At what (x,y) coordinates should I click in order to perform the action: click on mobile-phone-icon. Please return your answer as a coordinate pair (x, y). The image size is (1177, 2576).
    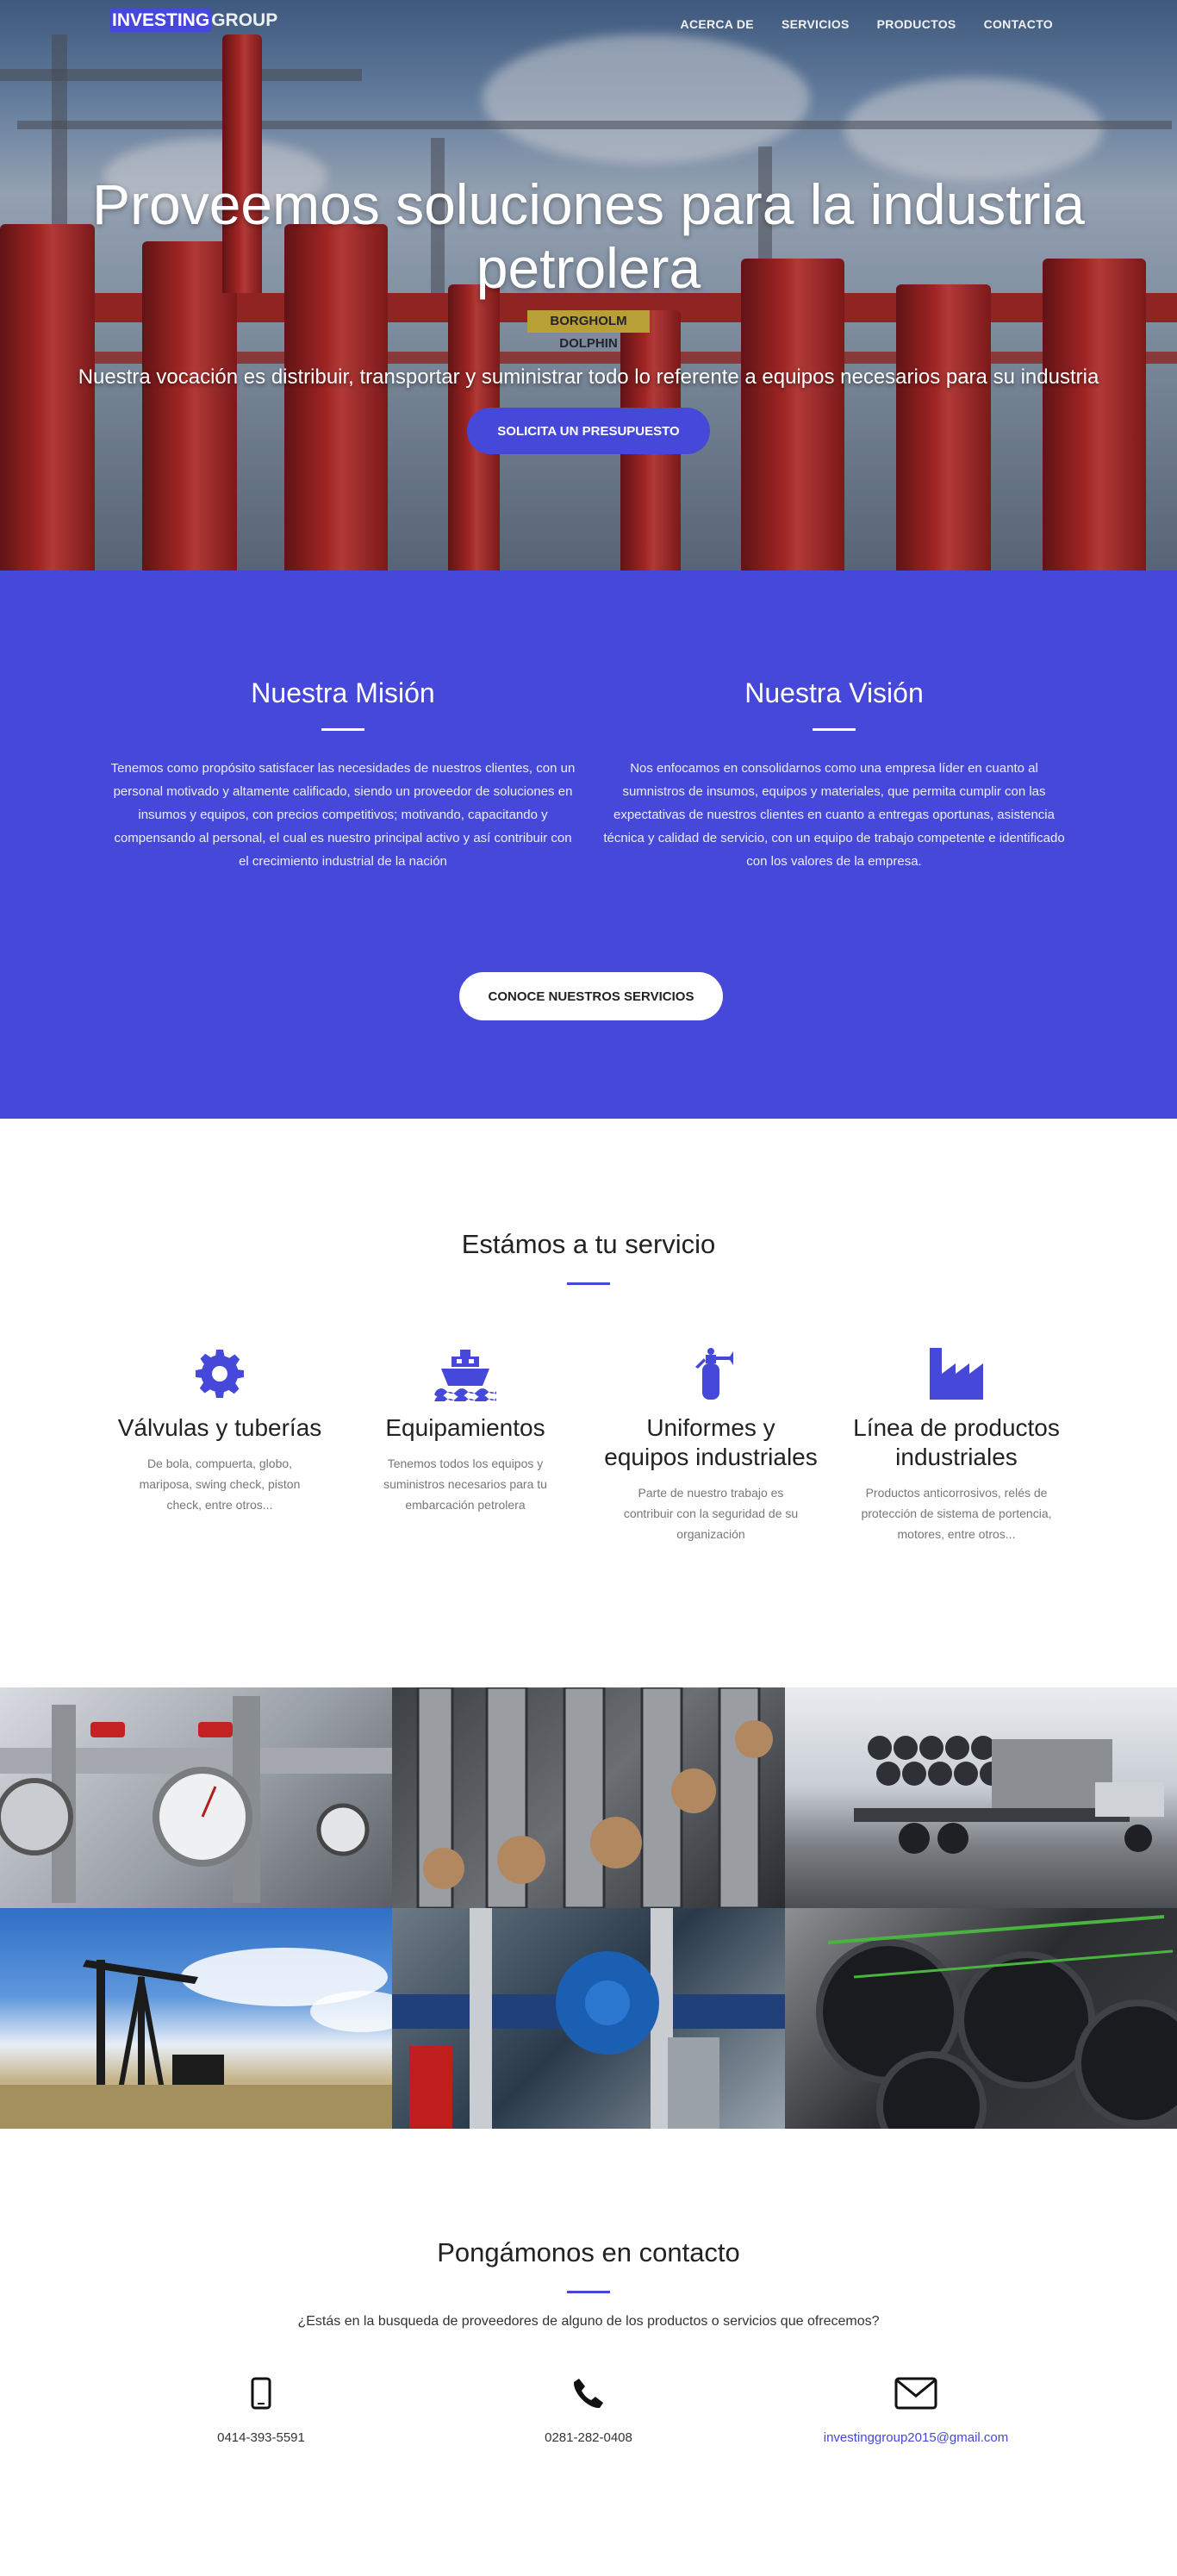
    Looking at the image, I should click on (261, 2393).